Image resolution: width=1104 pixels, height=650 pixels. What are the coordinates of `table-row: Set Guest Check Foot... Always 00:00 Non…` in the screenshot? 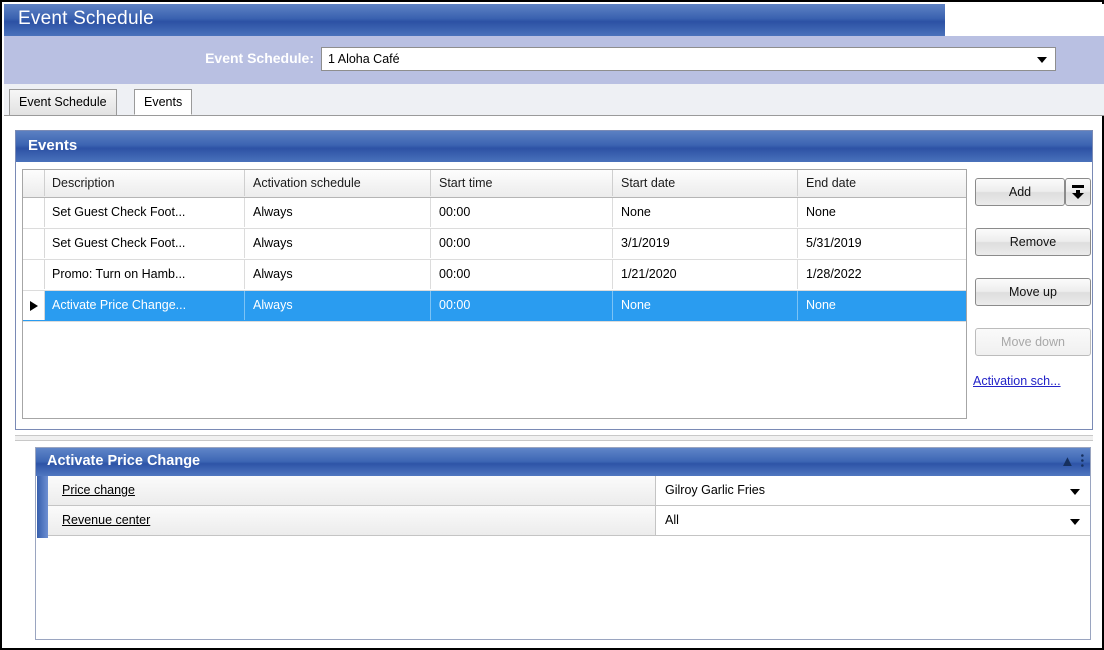 It's located at (494, 213).